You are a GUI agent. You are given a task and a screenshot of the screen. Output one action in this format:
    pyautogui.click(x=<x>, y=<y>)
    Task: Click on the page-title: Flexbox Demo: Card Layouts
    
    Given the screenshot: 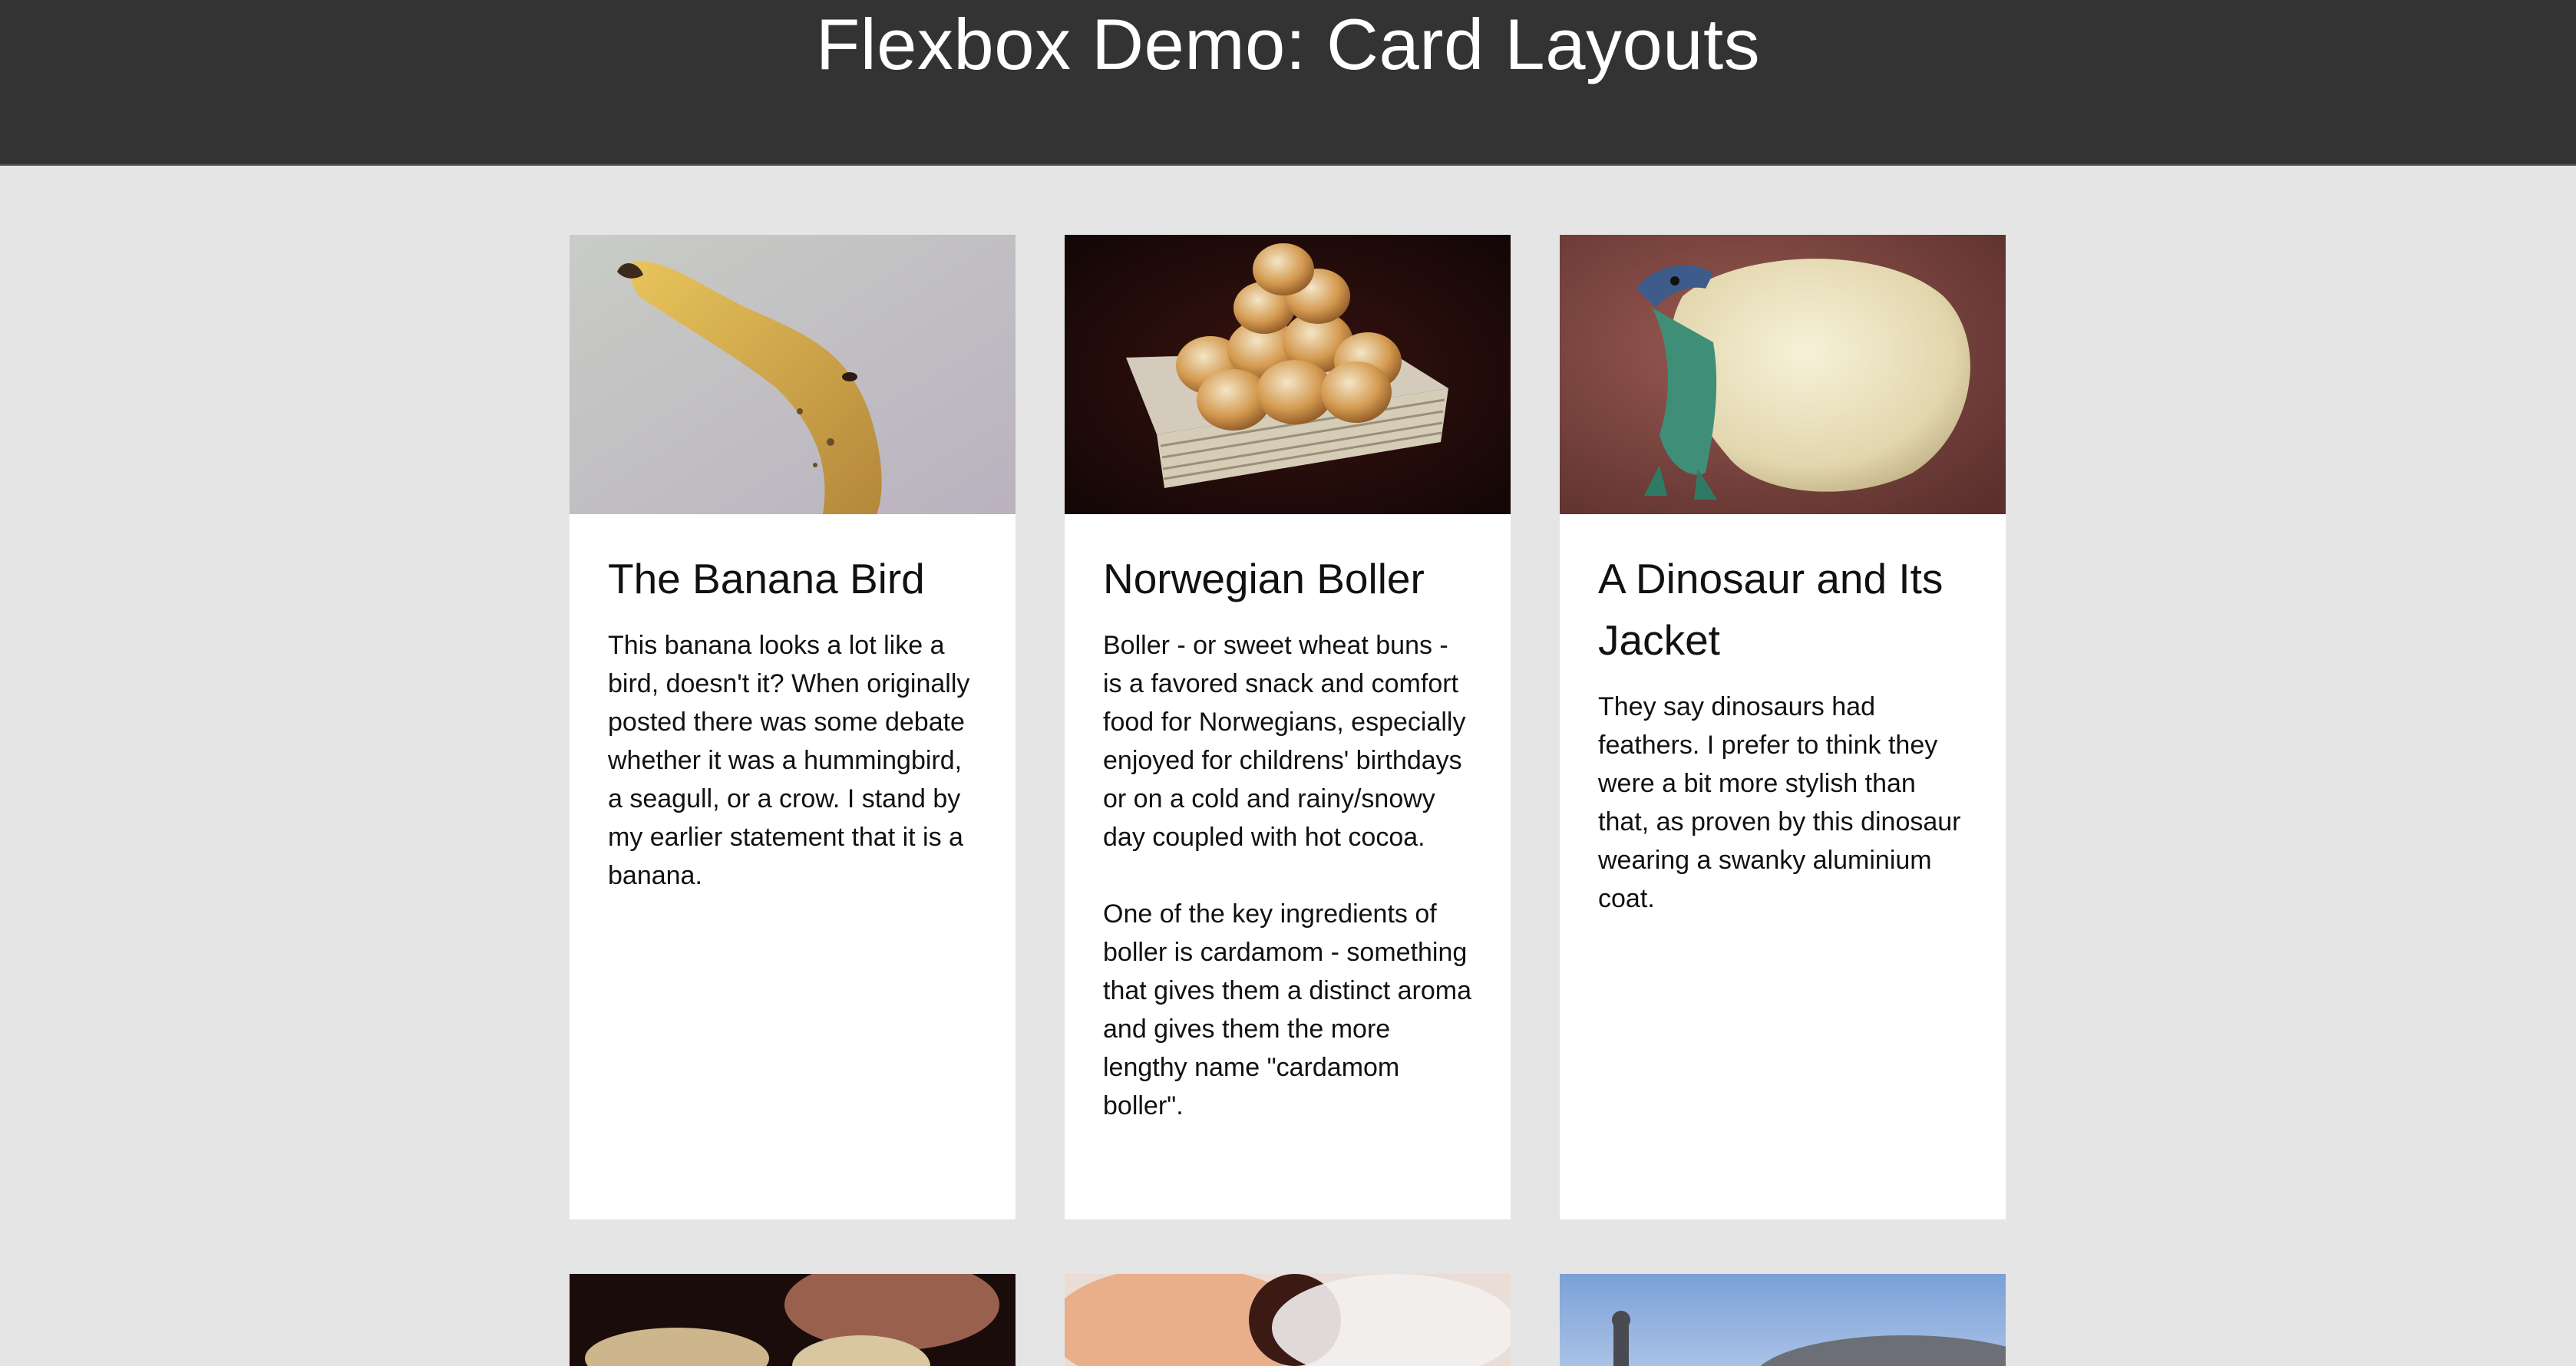 What is the action you would take?
    pyautogui.click(x=1288, y=44)
    